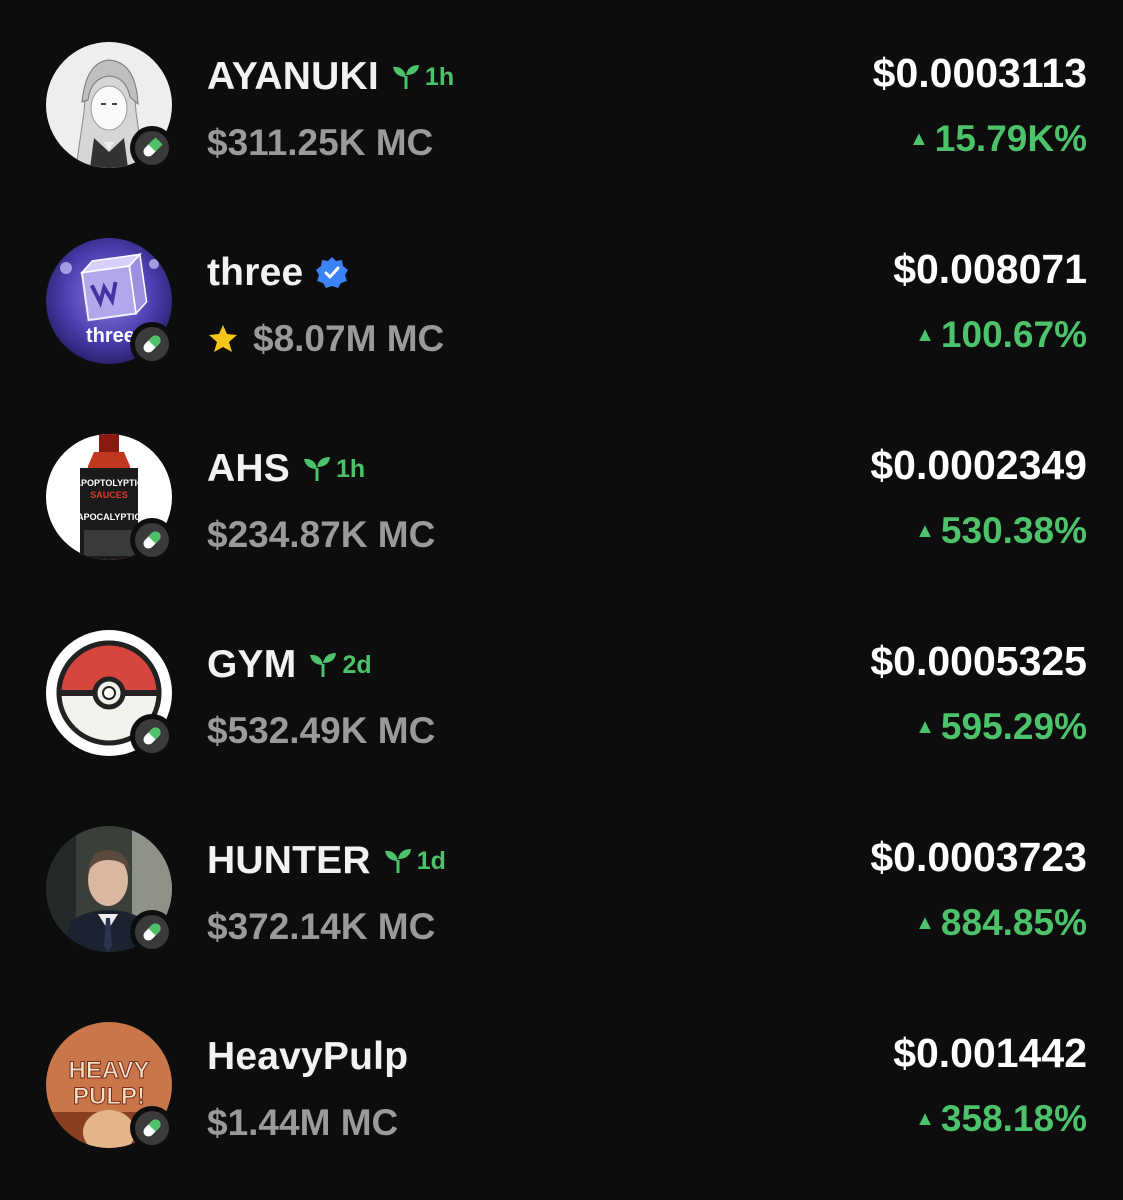 The image size is (1123, 1200). I want to click on price-change: ▲ 530.38%, so click(1001, 531).